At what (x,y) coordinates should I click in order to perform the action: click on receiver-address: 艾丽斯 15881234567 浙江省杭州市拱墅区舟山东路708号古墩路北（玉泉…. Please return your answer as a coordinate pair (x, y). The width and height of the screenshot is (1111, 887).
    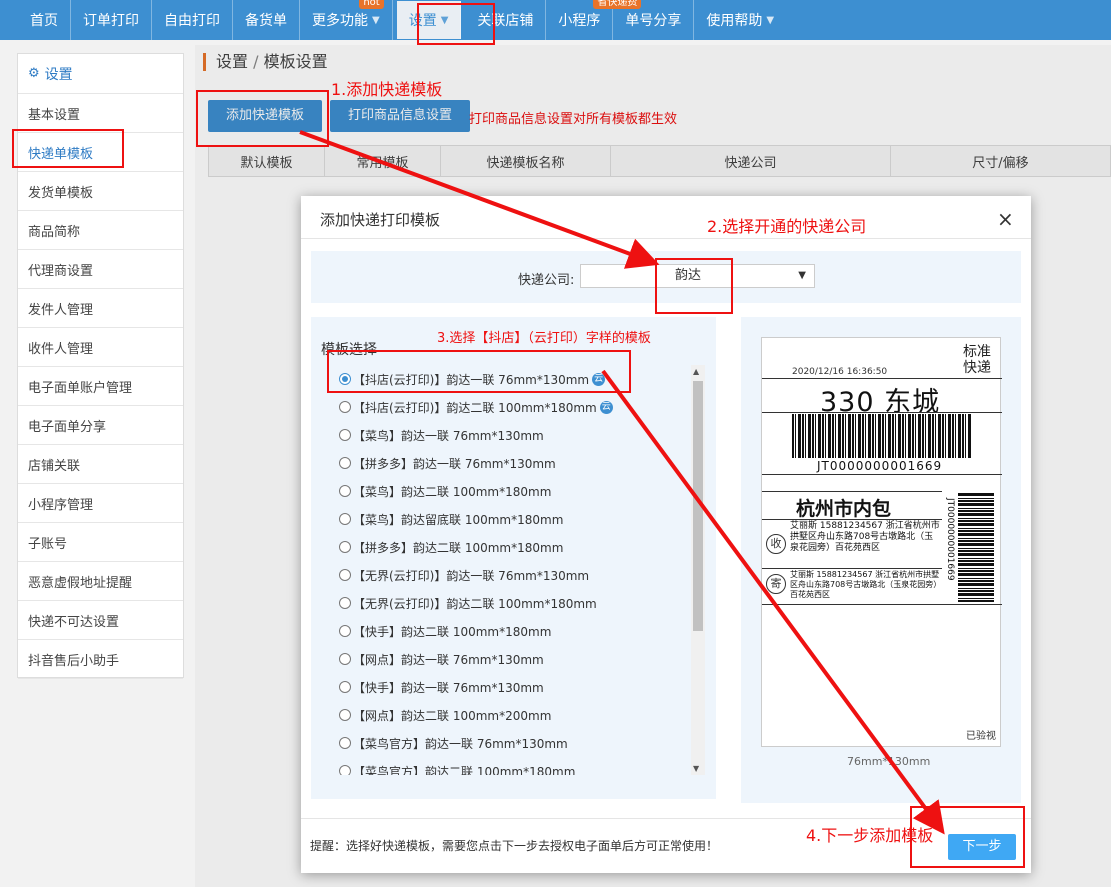
    Looking at the image, I should click on (865, 537).